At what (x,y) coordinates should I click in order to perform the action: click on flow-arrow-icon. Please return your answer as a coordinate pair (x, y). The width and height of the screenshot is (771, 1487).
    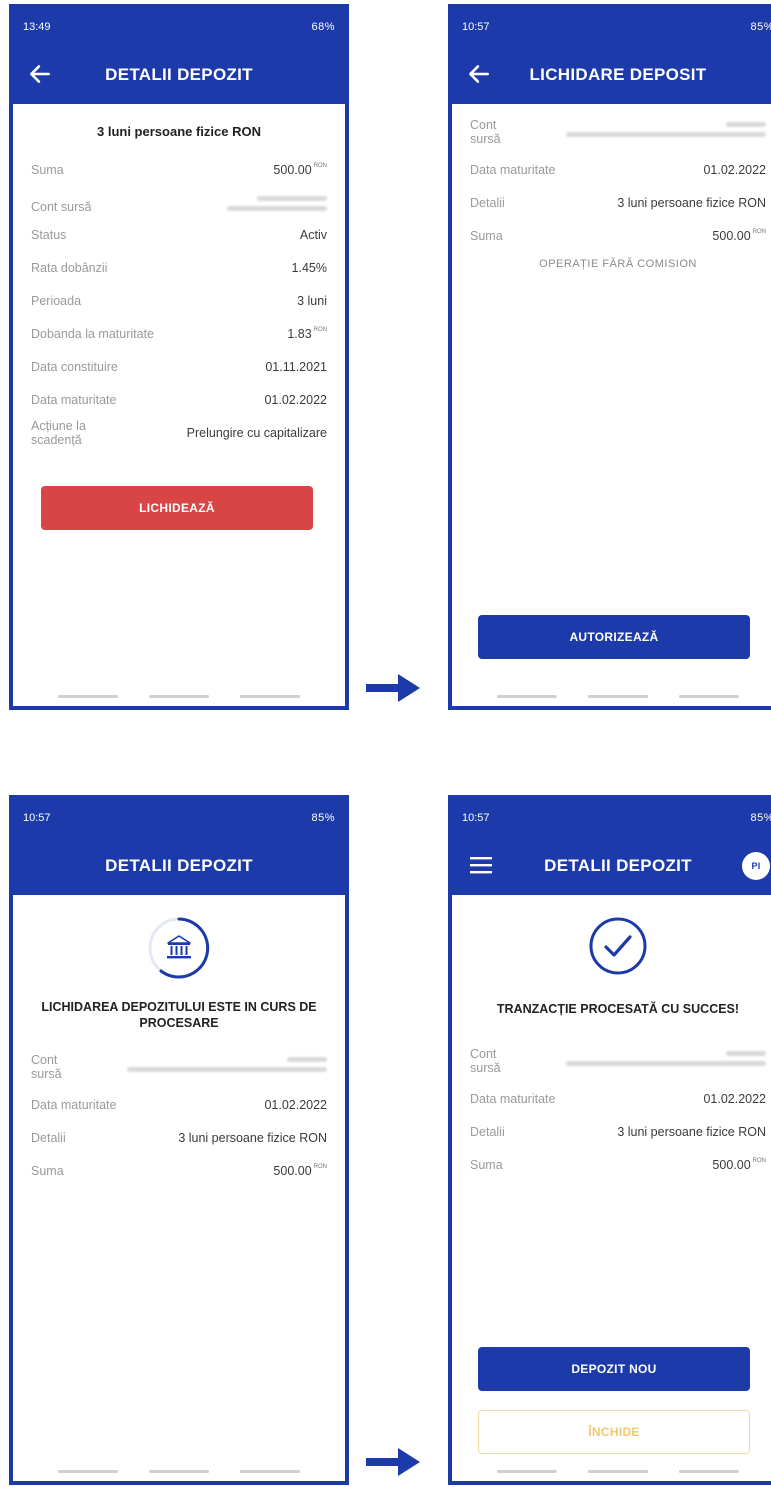
    Looking at the image, I should click on (393, 1462).